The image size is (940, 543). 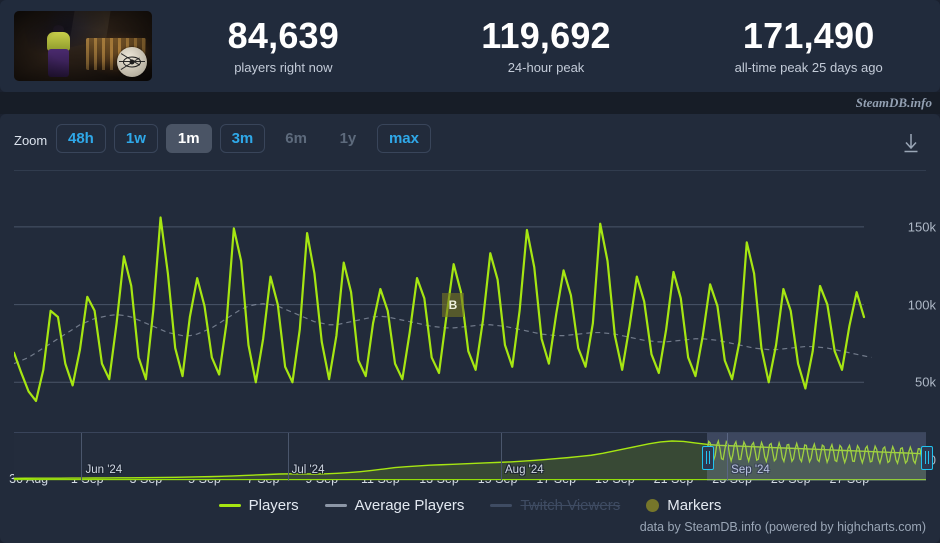 What do you see at coordinates (453, 304) in the screenshot?
I see `chart-marker-flag: B` at bounding box center [453, 304].